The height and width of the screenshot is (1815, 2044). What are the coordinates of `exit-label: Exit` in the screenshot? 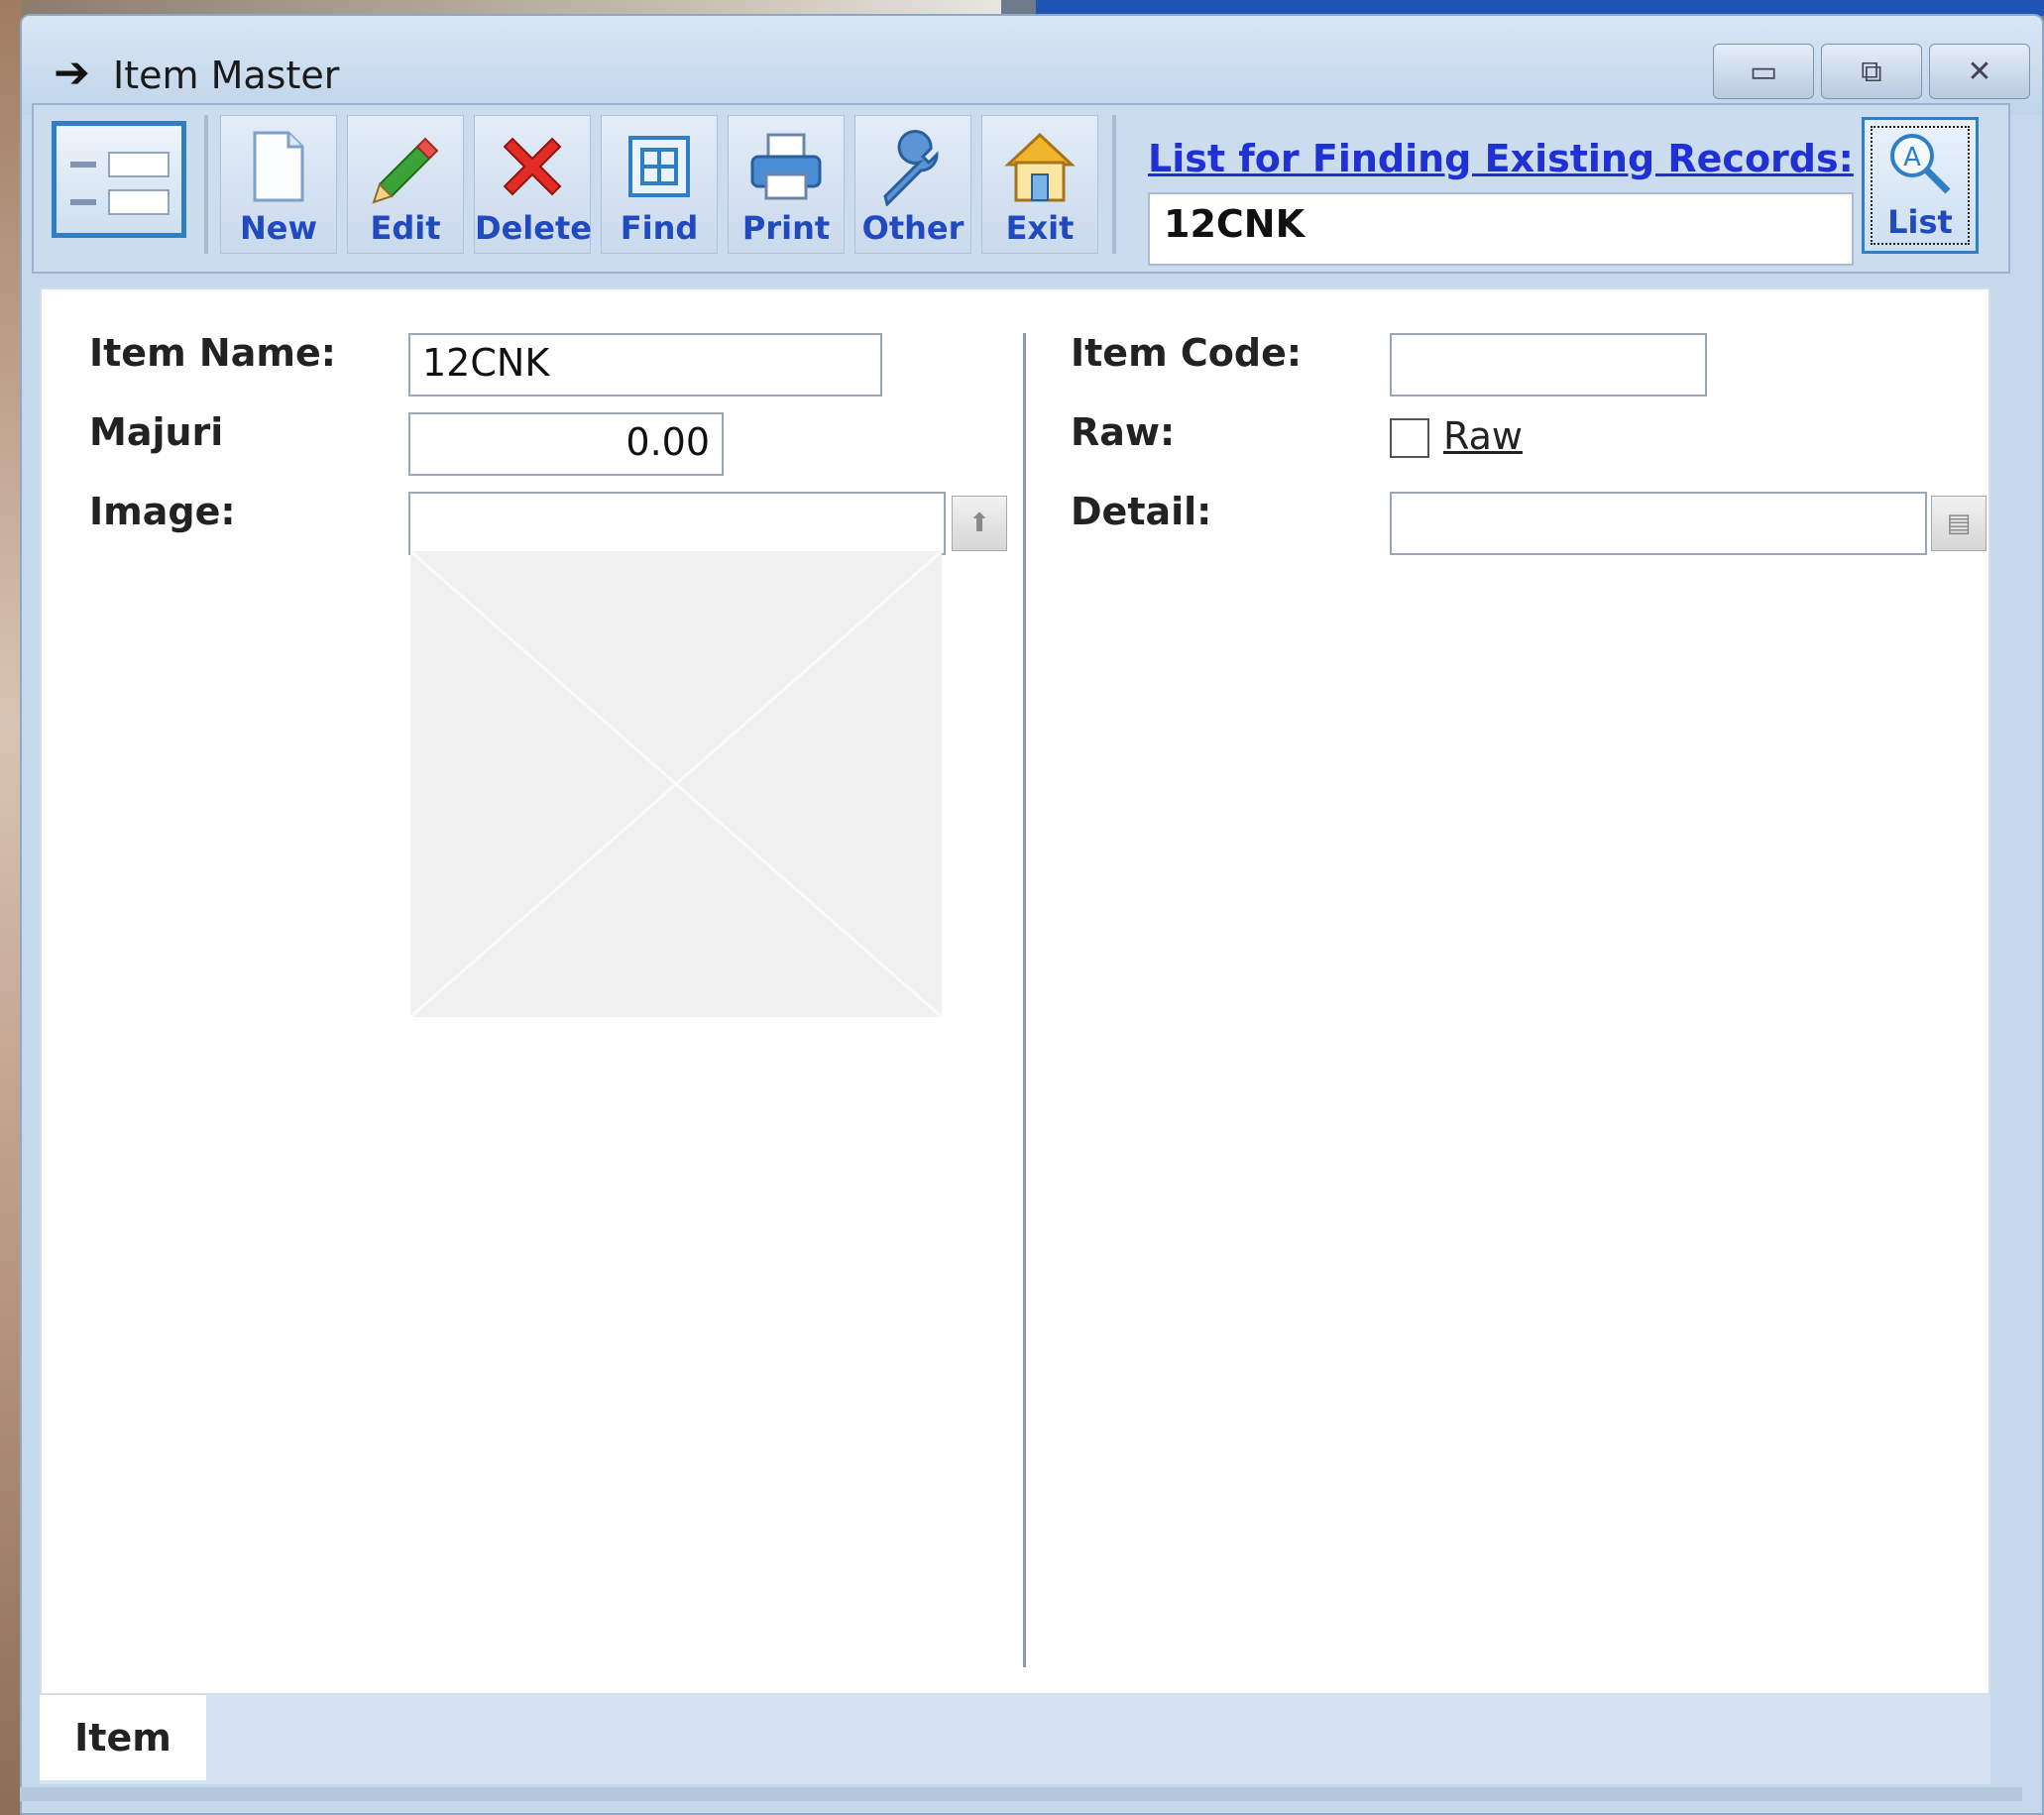 It's located at (1040, 228).